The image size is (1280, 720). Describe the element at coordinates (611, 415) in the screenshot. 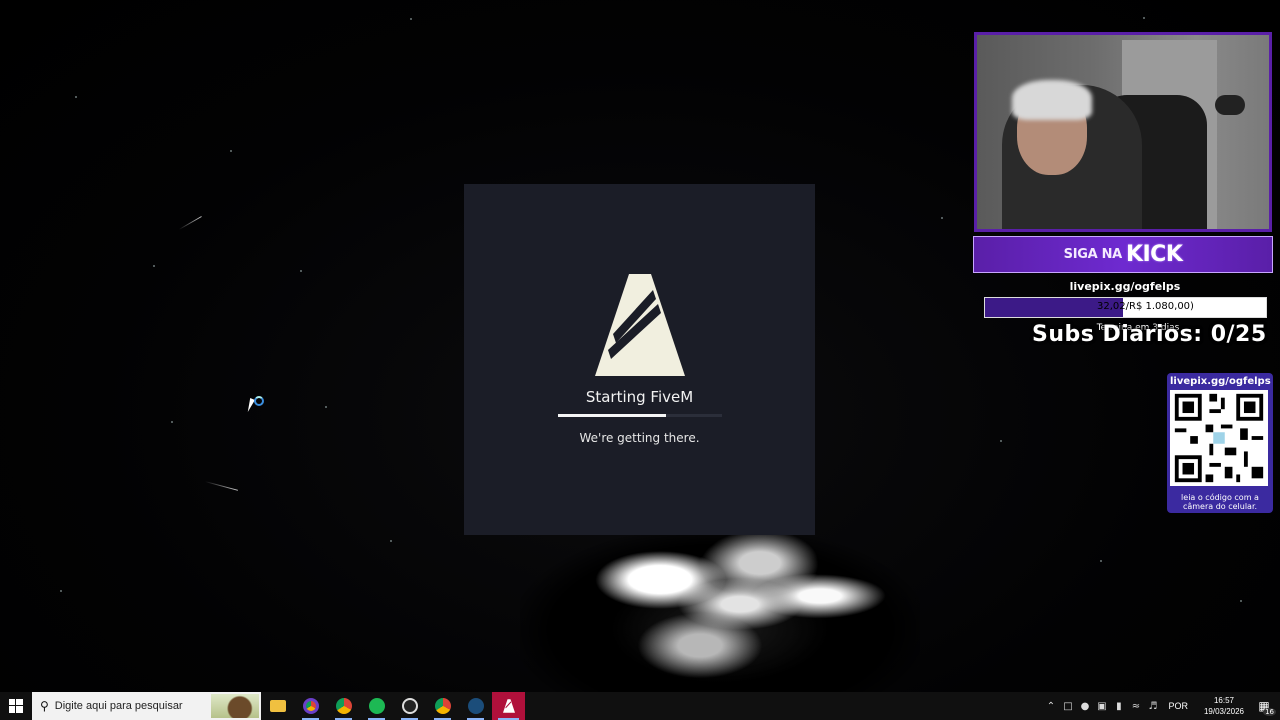

I see `progress-fill` at that location.